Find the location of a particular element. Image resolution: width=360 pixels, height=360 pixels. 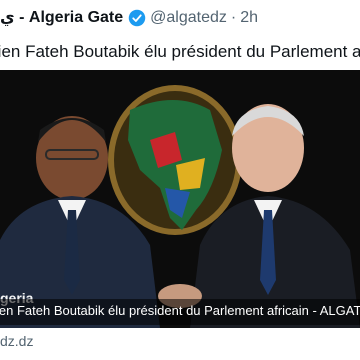

post-time: 2h is located at coordinates (249, 18).